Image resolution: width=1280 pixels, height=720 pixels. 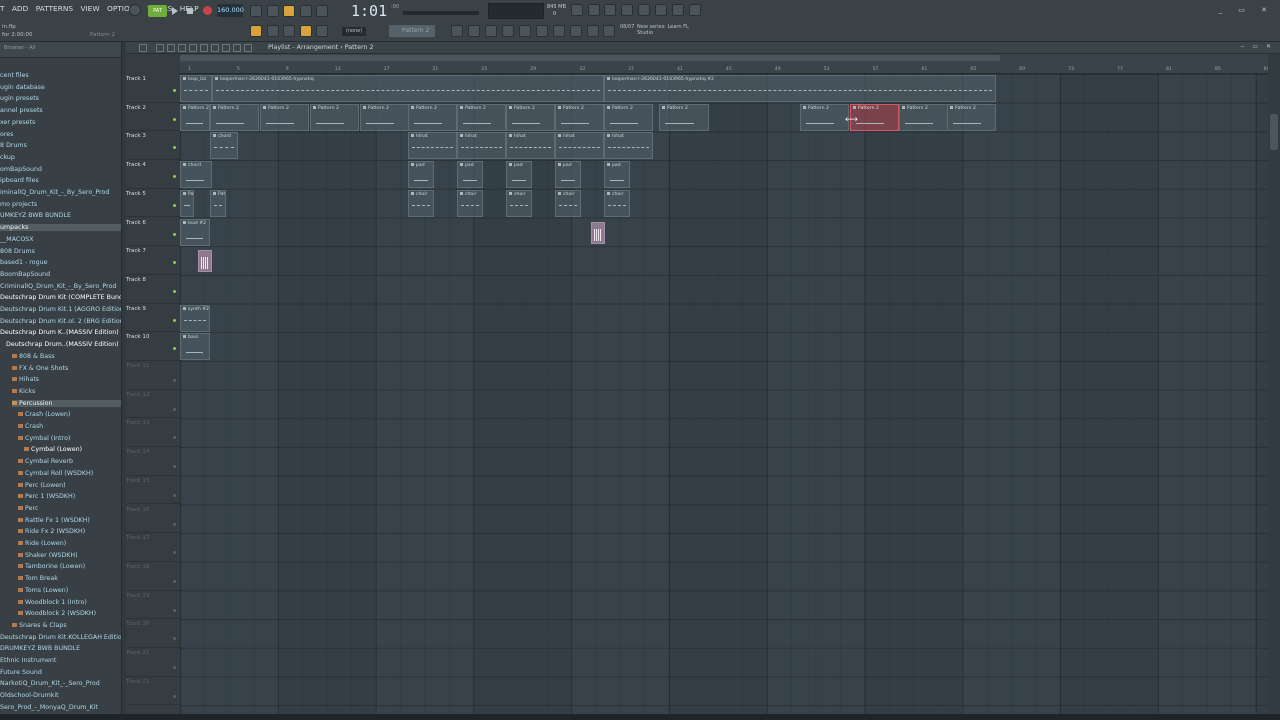 What do you see at coordinates (237, 48) in the screenshot?
I see `zoom-tool-icon` at bounding box center [237, 48].